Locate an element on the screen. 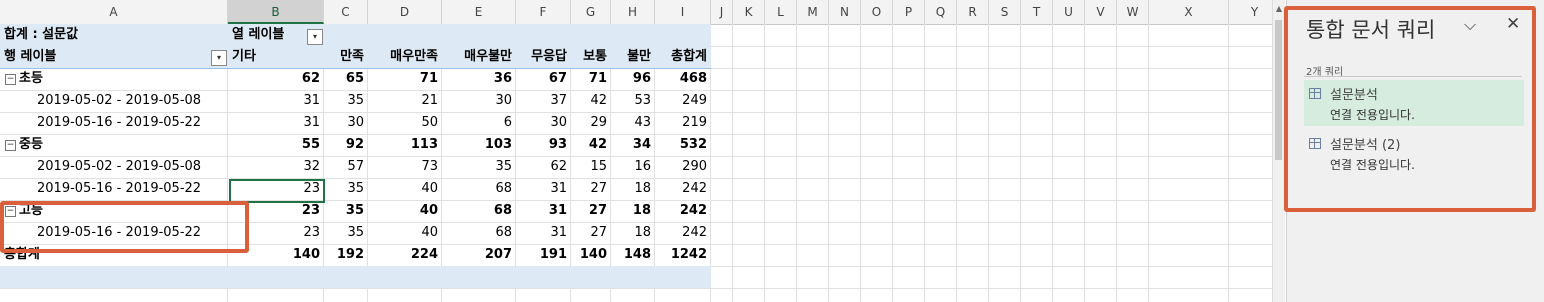  pivot-value-cell: 37 is located at coordinates (541, 101).